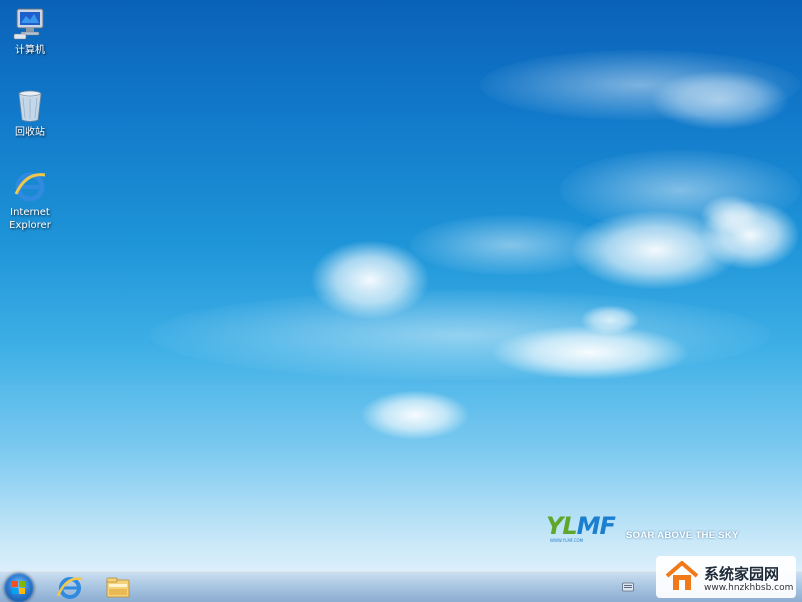 Image resolution: width=802 pixels, height=602 pixels. I want to click on recycle-bin-icon, so click(30, 106).